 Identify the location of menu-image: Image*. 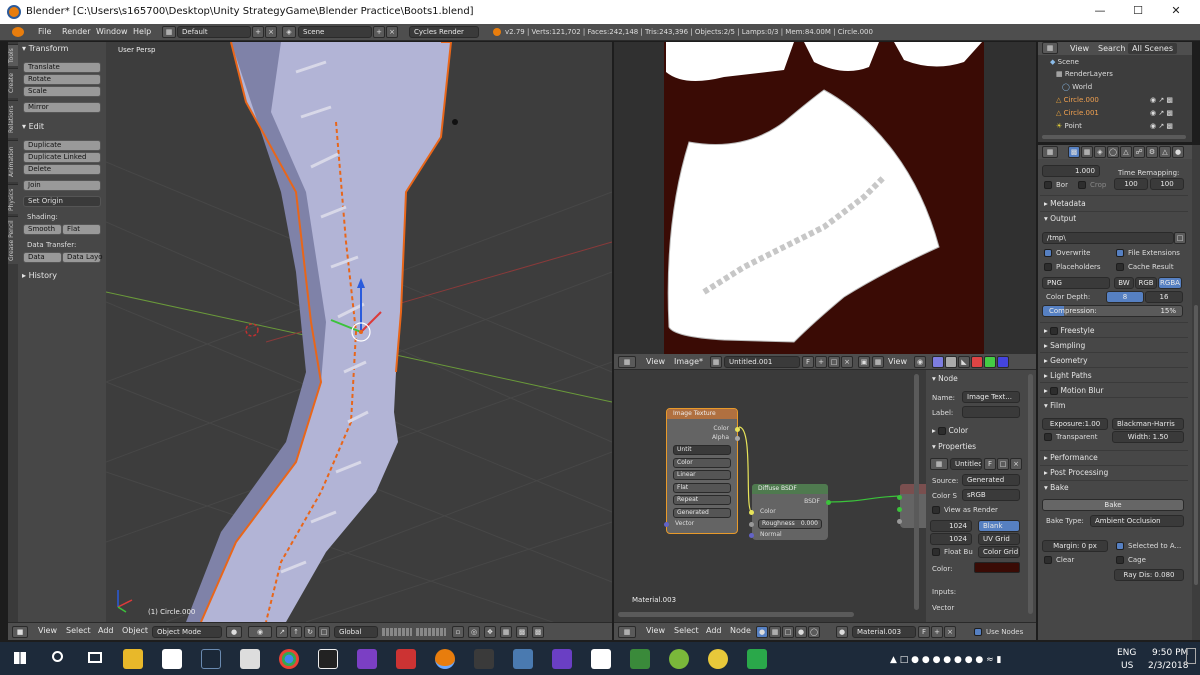
(688, 361).